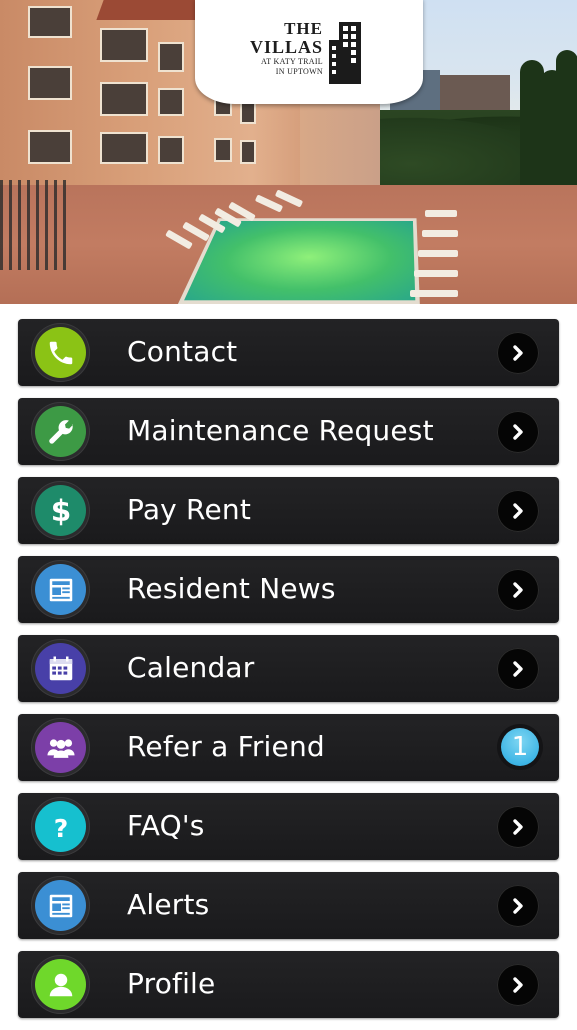  Describe the element at coordinates (231, 588) in the screenshot. I see `menu-item-label: Resident News` at that location.